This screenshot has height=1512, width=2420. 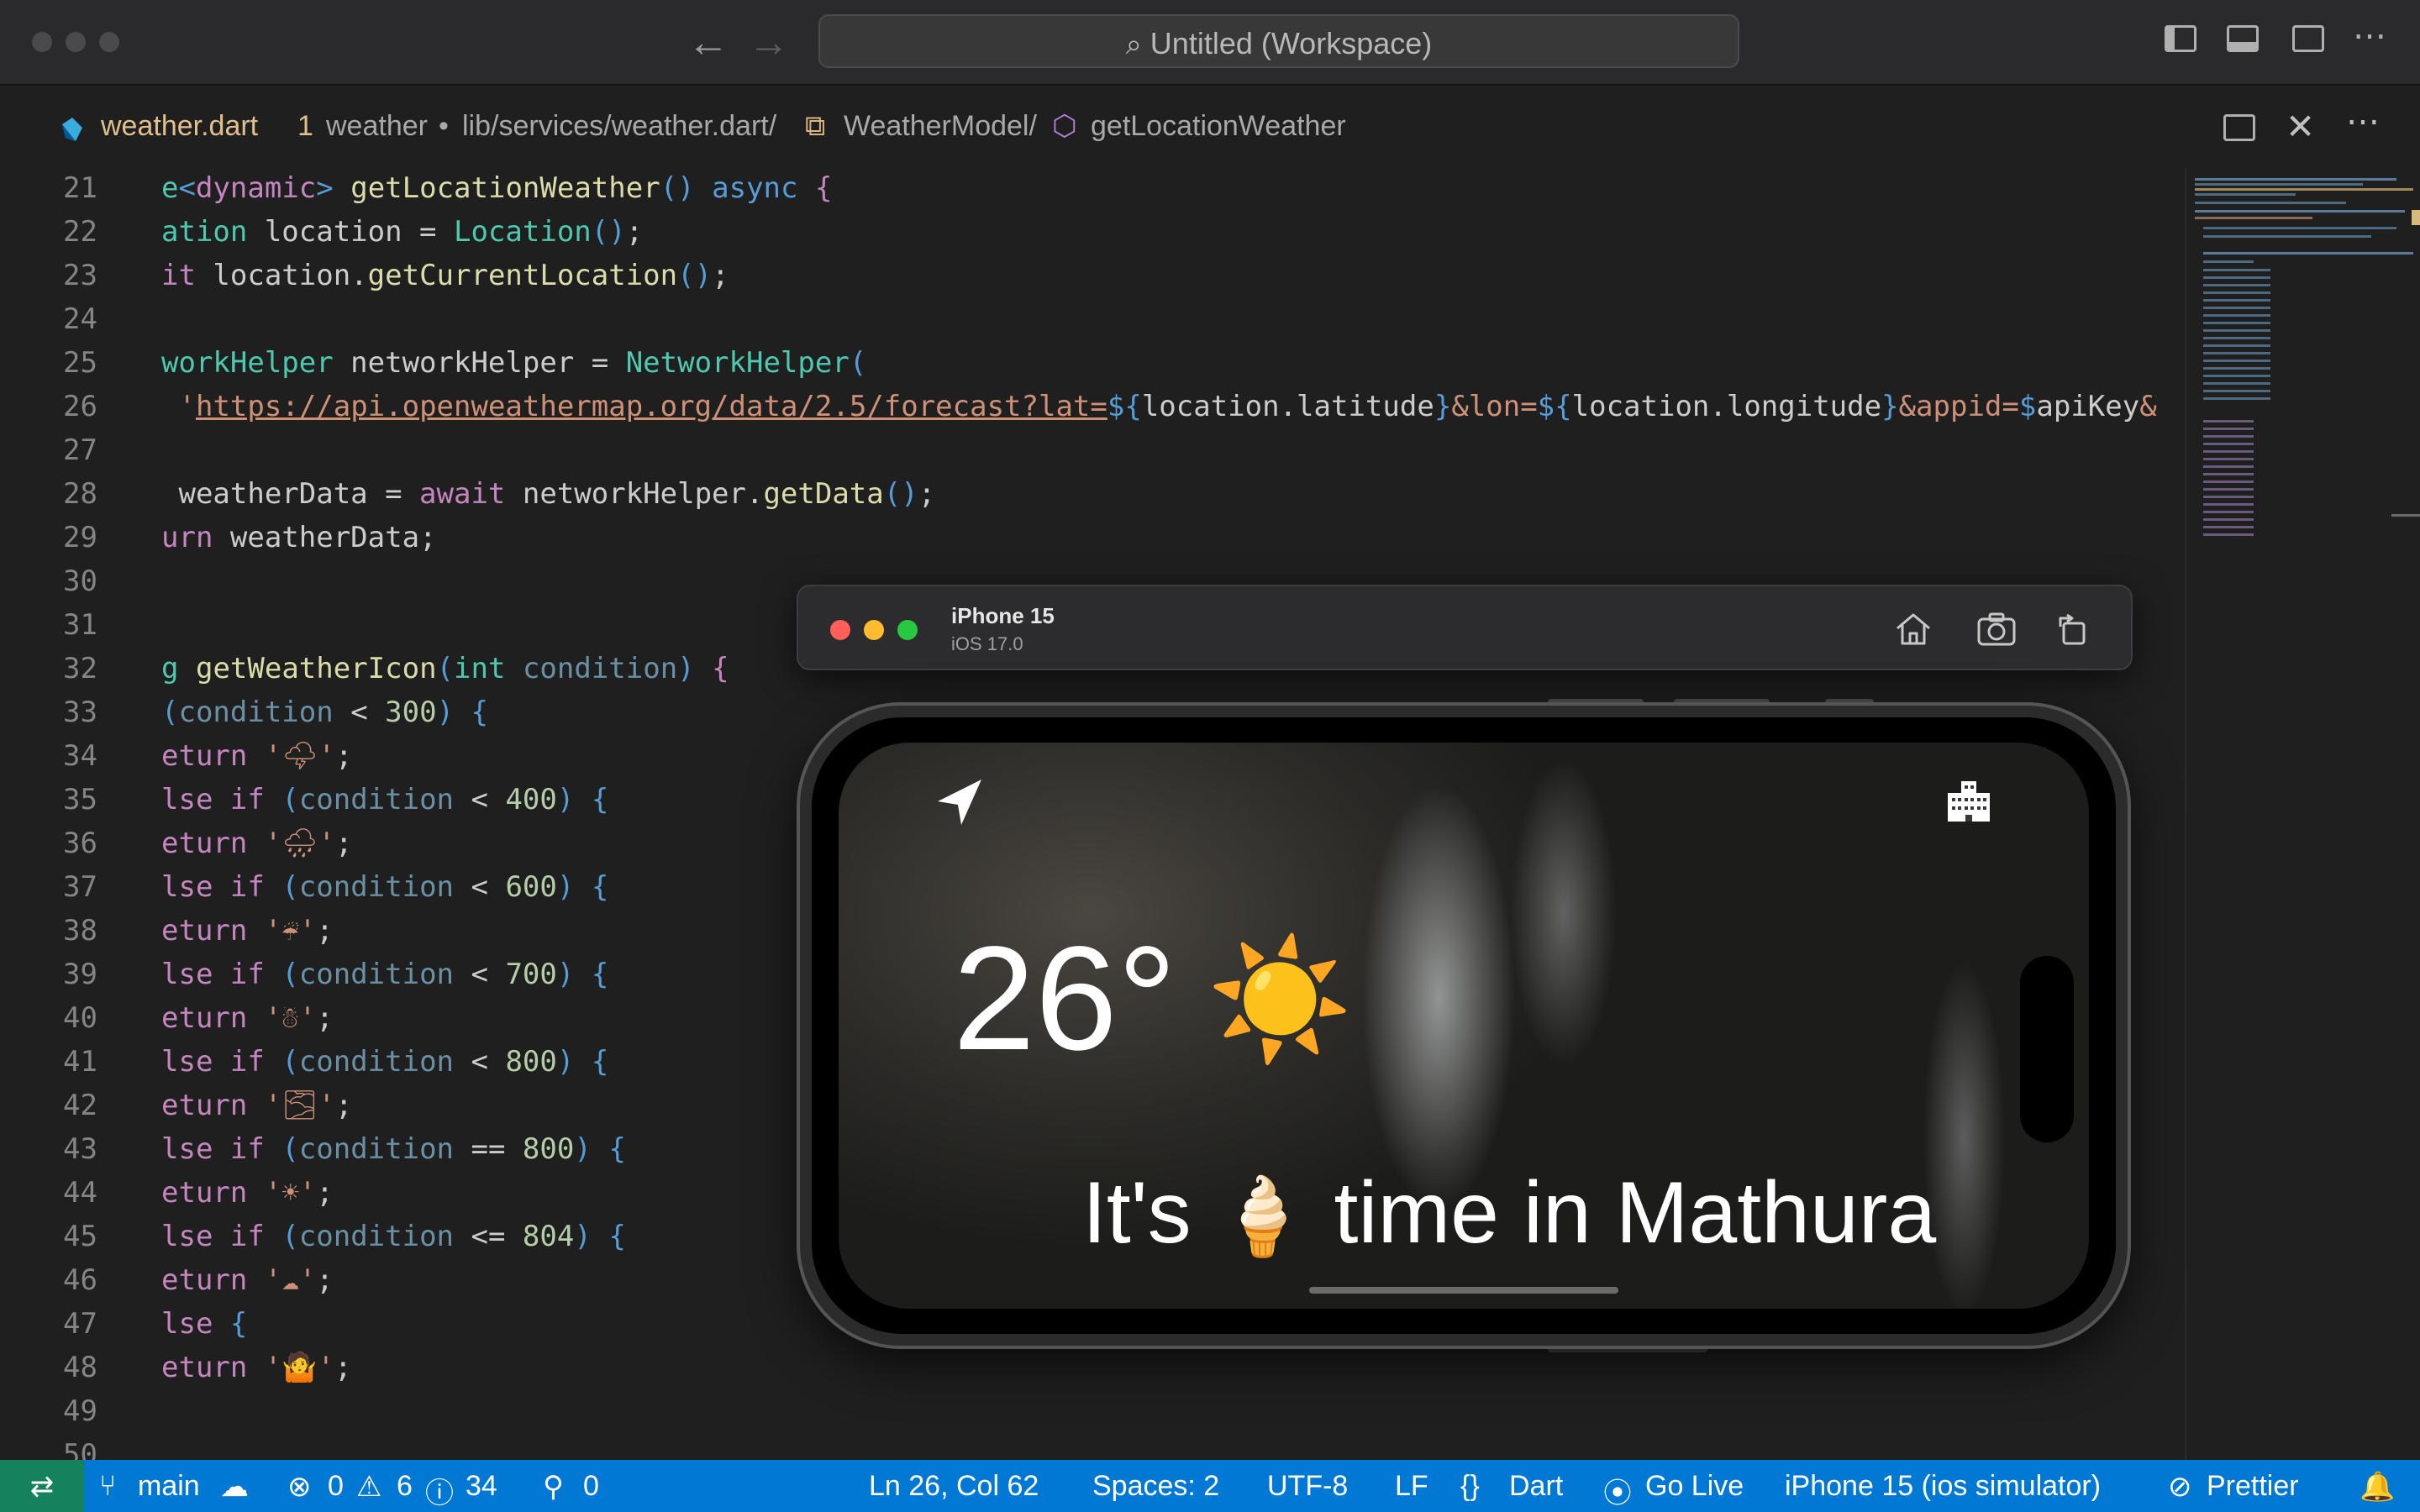 What do you see at coordinates (2239, 127) in the screenshot?
I see `split-editor-icon` at bounding box center [2239, 127].